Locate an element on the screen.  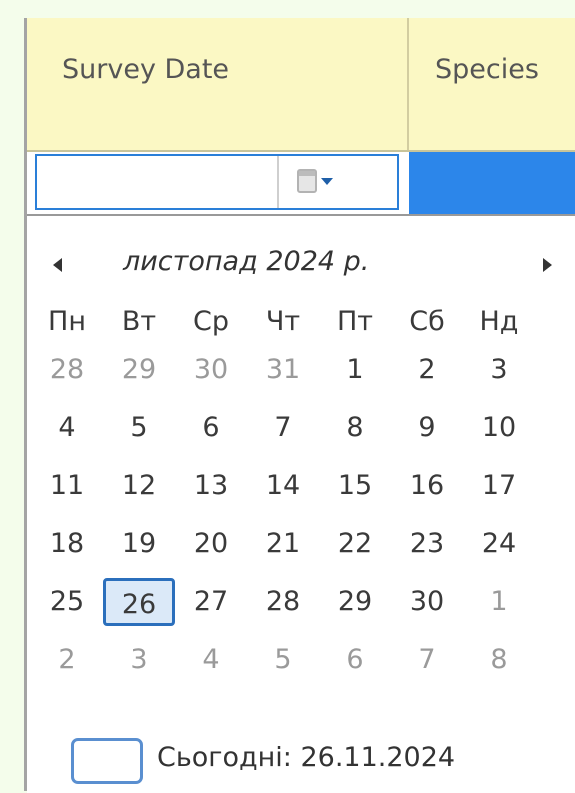
calendar-day: 25 is located at coordinates (67, 602).